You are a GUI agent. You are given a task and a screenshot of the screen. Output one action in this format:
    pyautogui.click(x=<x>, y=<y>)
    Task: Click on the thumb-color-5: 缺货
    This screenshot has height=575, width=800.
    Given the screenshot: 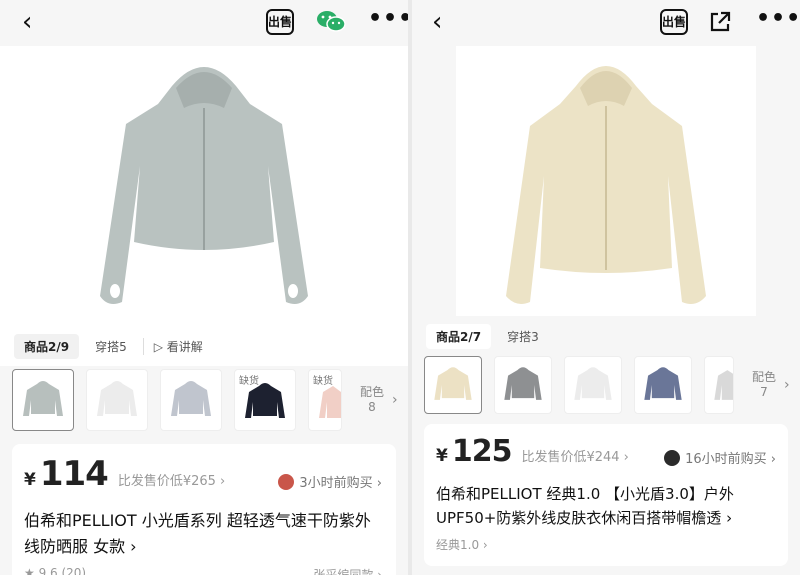 What is the action you would take?
    pyautogui.click(x=325, y=400)
    